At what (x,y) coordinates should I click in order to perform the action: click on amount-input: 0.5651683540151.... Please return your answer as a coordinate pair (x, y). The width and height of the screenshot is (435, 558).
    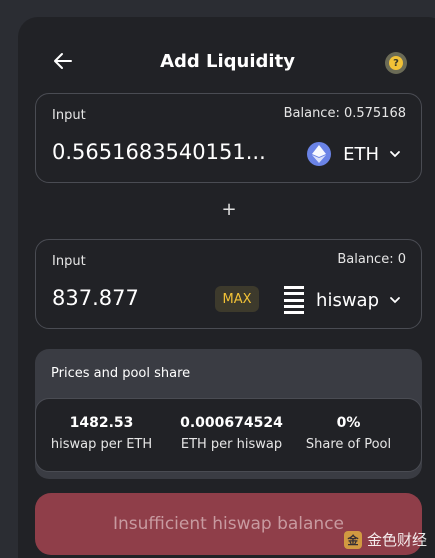
    Looking at the image, I should click on (169, 155).